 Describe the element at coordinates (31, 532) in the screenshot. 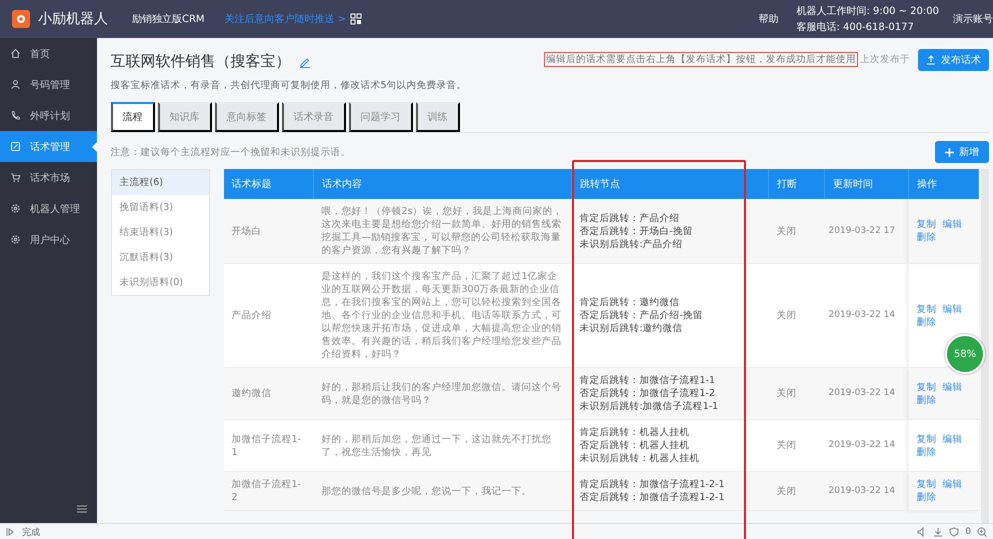

I see `status-text: 完成` at that location.